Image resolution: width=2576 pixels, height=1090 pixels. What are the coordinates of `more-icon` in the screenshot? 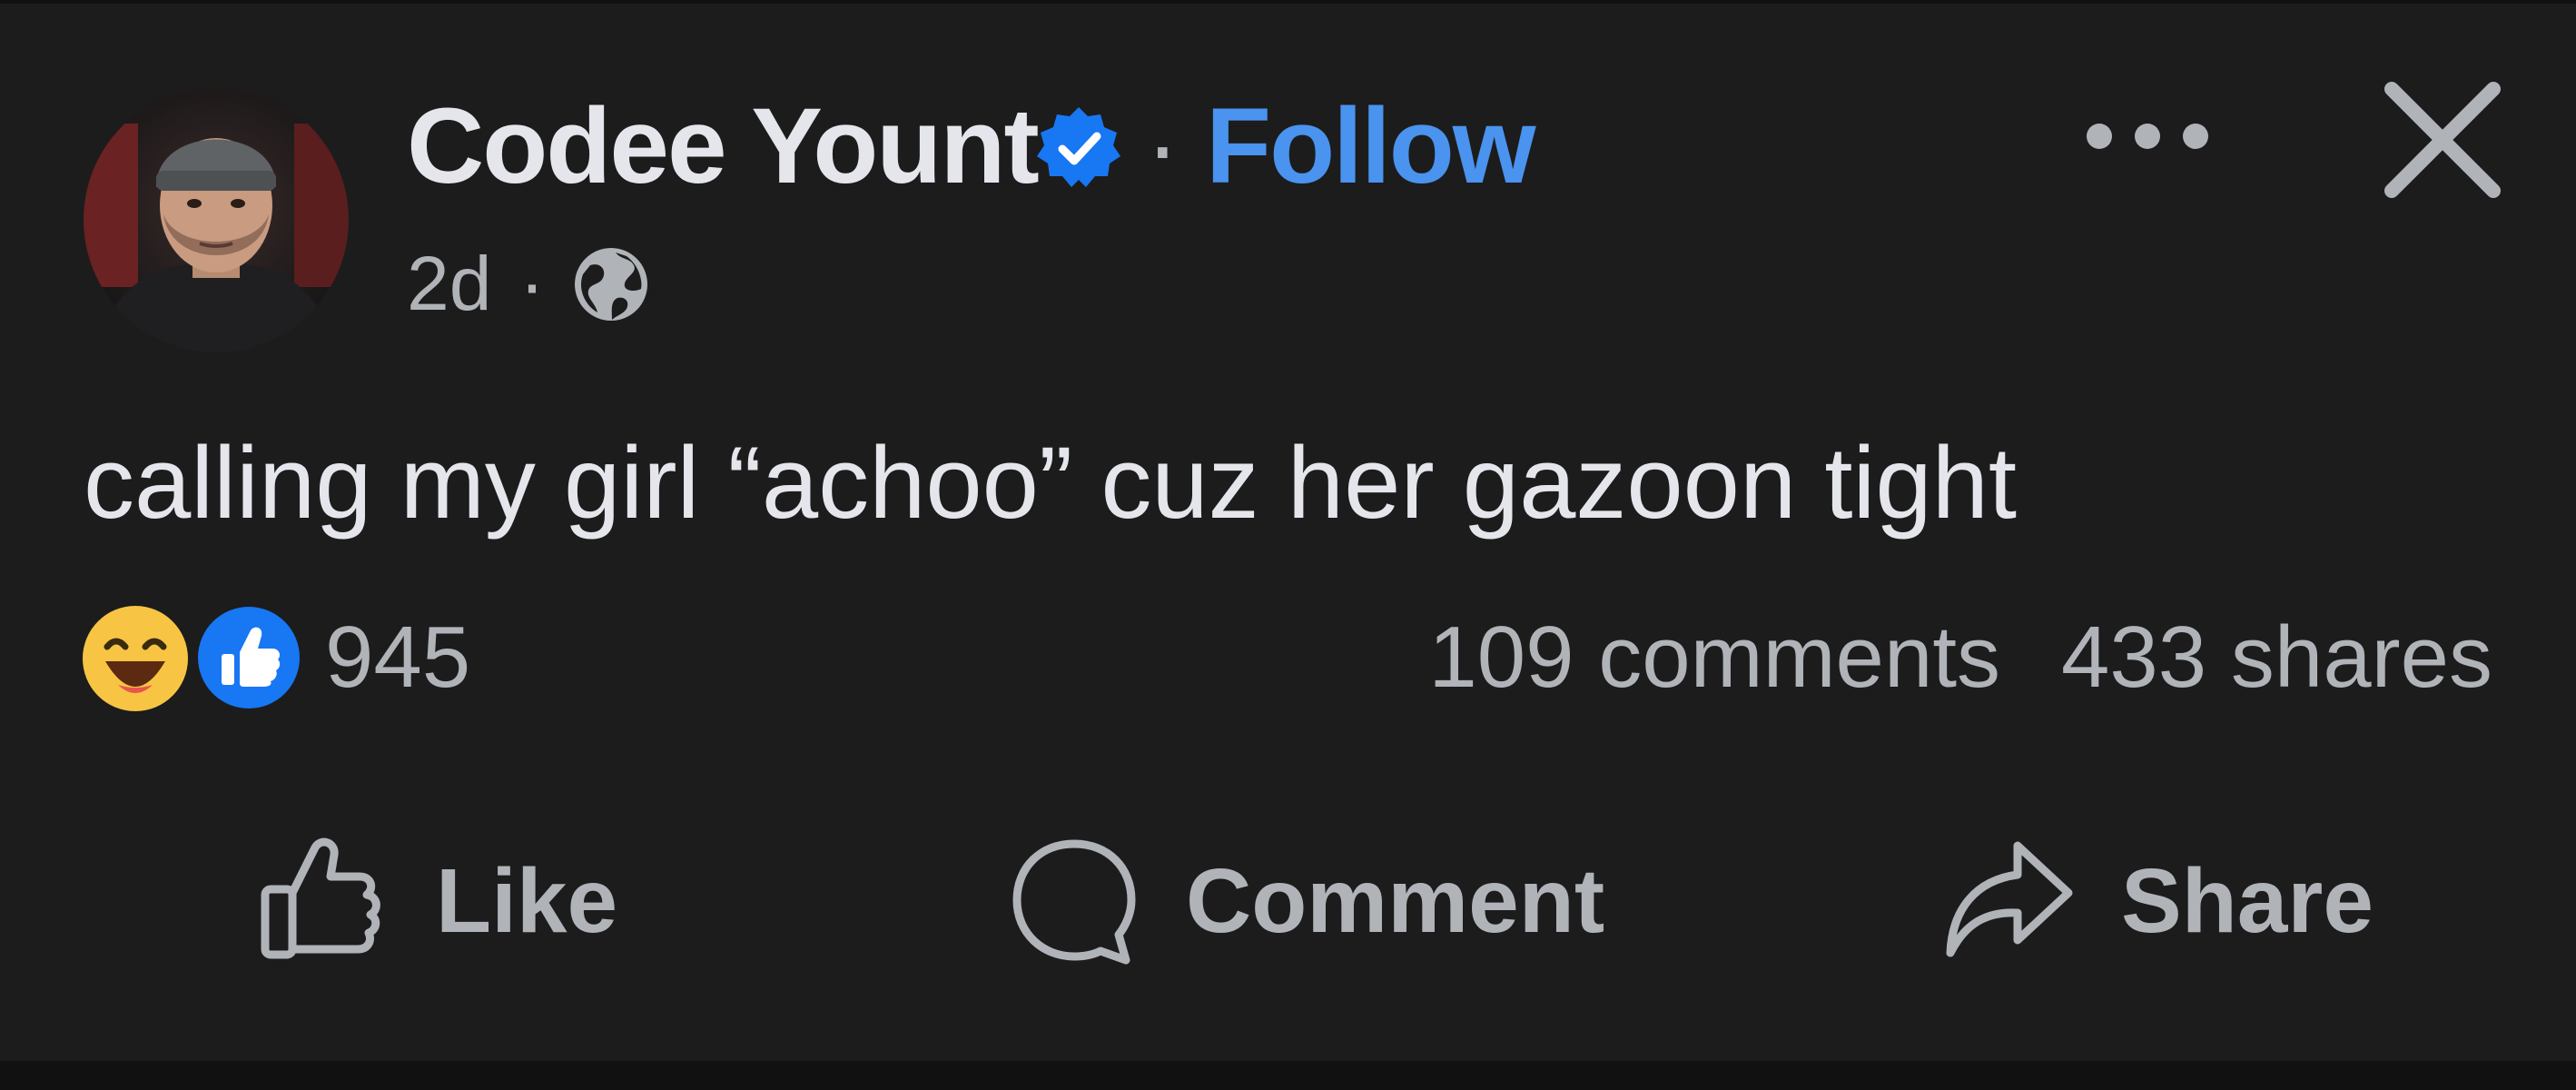 It's located at (2147, 136).